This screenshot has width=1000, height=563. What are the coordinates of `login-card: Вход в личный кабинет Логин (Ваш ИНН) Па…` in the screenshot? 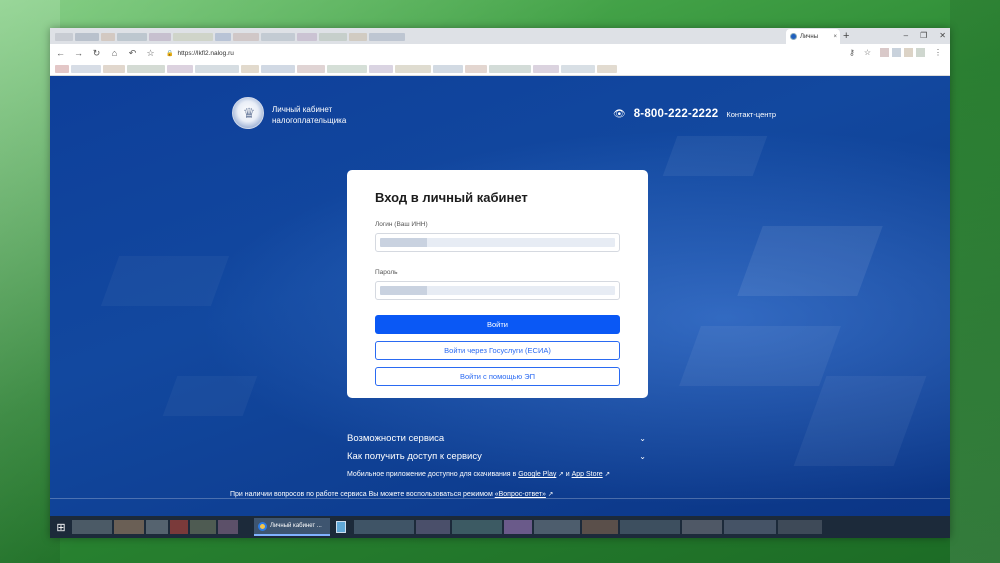 It's located at (497, 284).